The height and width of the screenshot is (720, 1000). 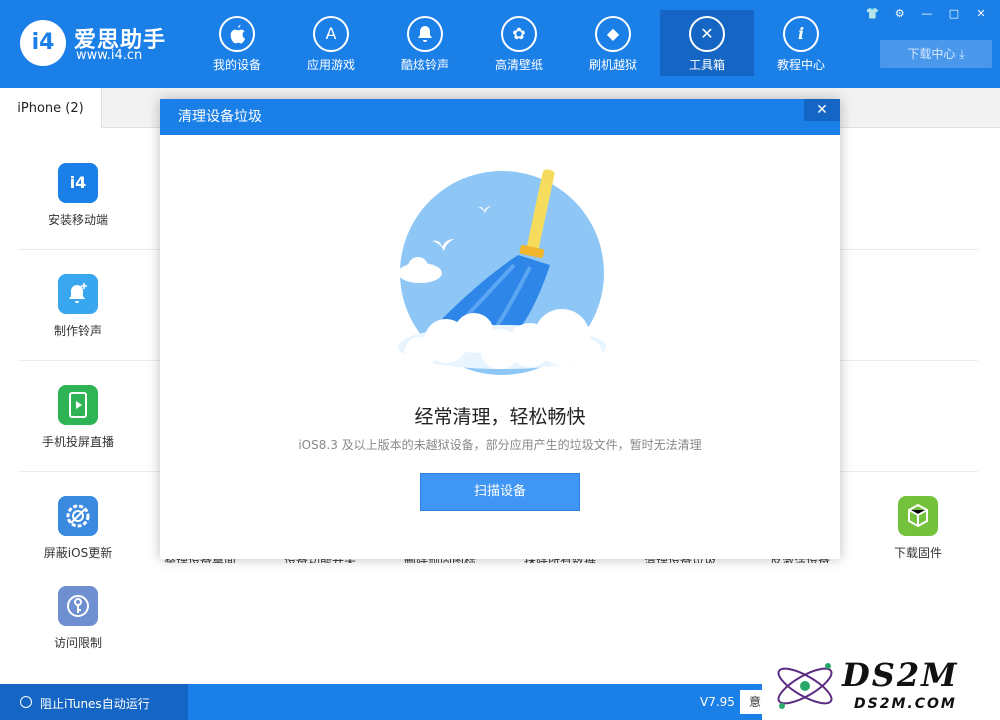 What do you see at coordinates (78, 516) in the screenshot?
I see `gear-block-icon` at bounding box center [78, 516].